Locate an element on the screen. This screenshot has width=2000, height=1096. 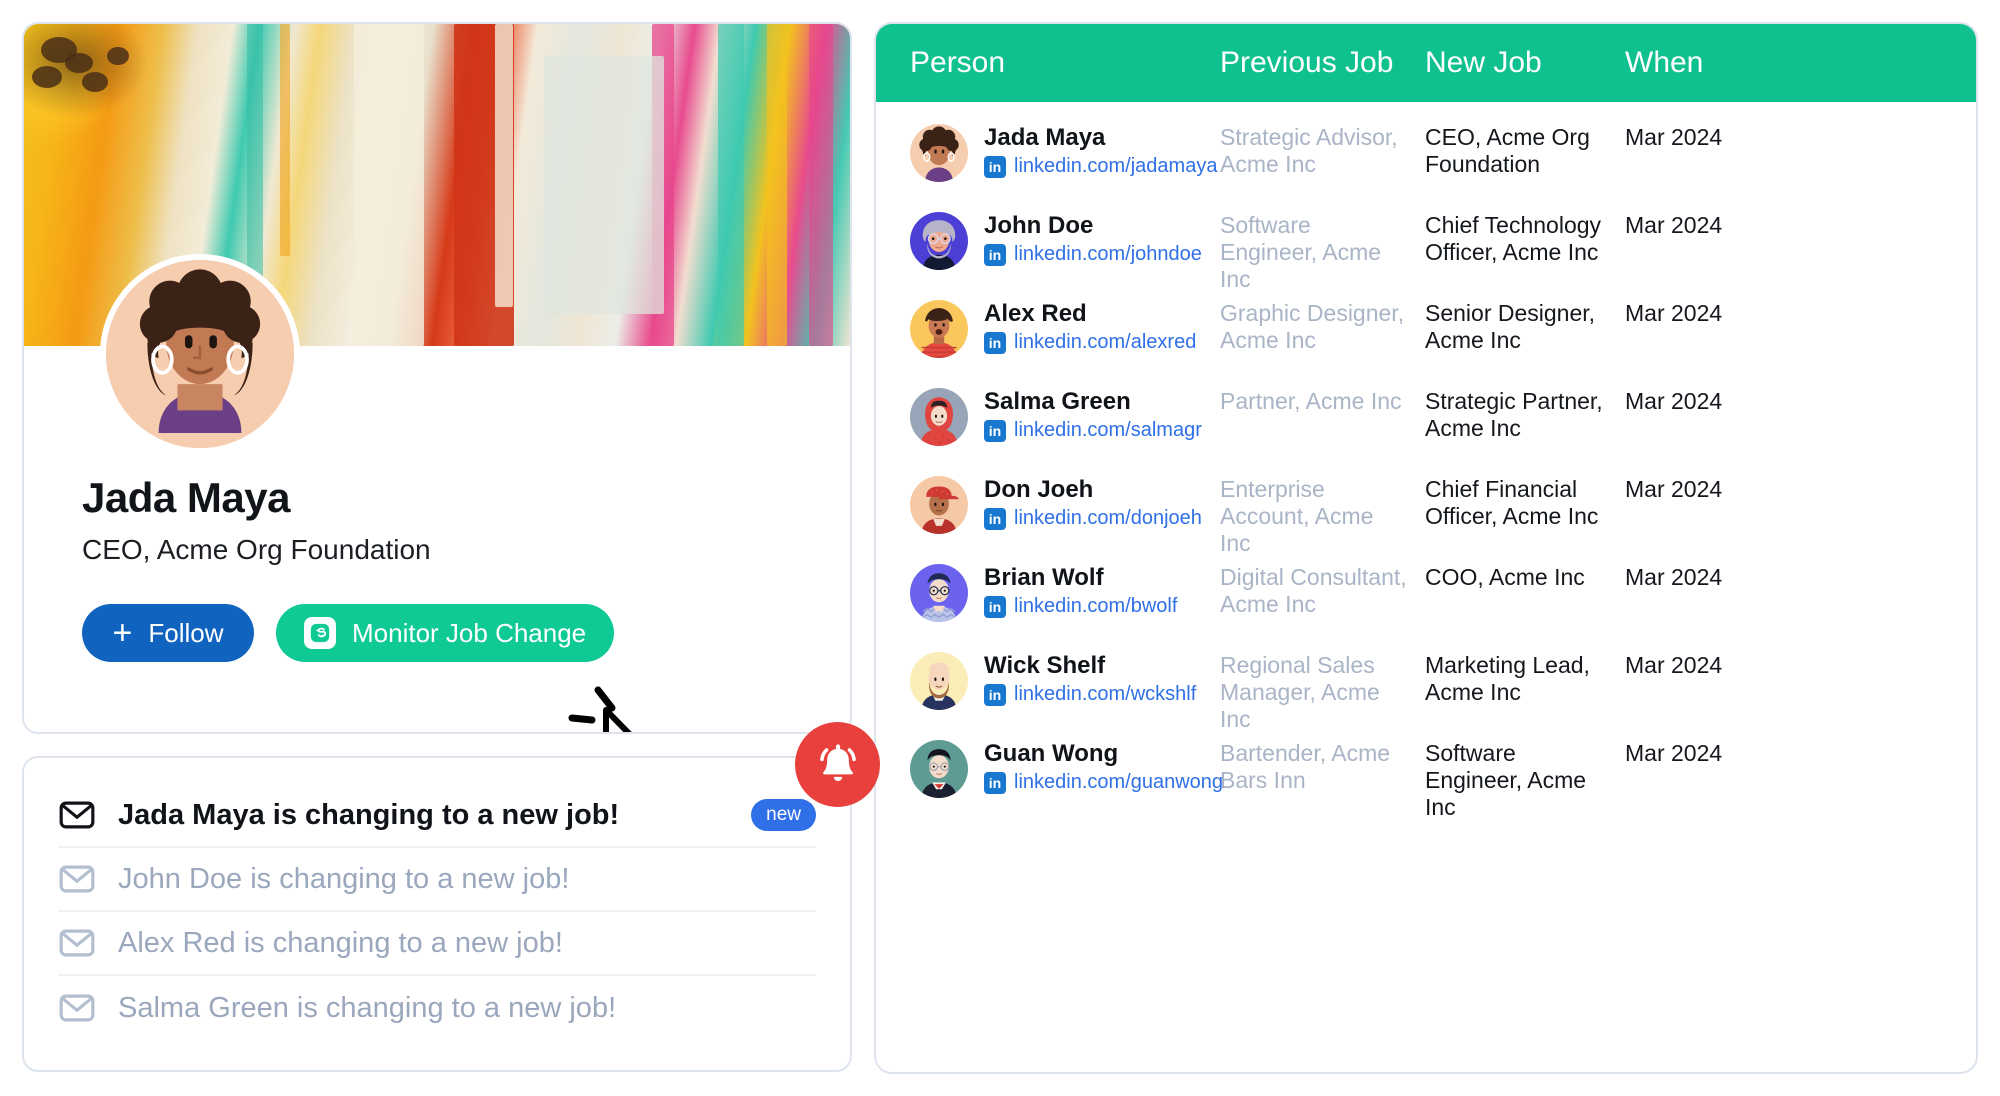
person-info: John Doe in linkedin.com/johndoe is located at coordinates (1093, 239).